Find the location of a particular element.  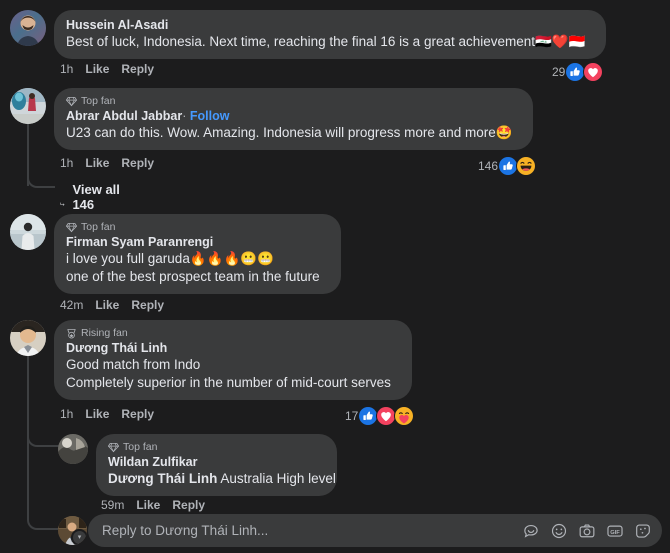

comment-author: Dương Thái Linh is located at coordinates (233, 348).